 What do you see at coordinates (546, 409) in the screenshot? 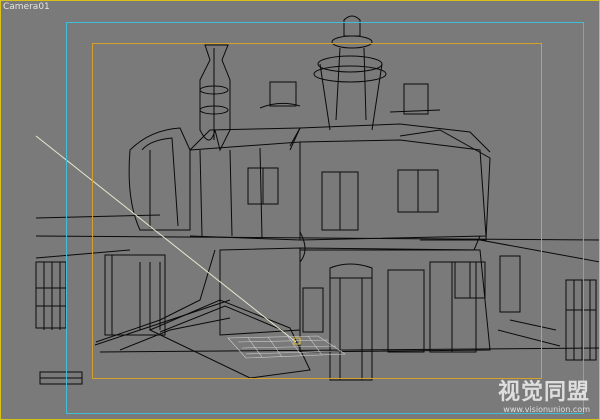
I see `watermark-url: www.visionunion.com` at bounding box center [546, 409].